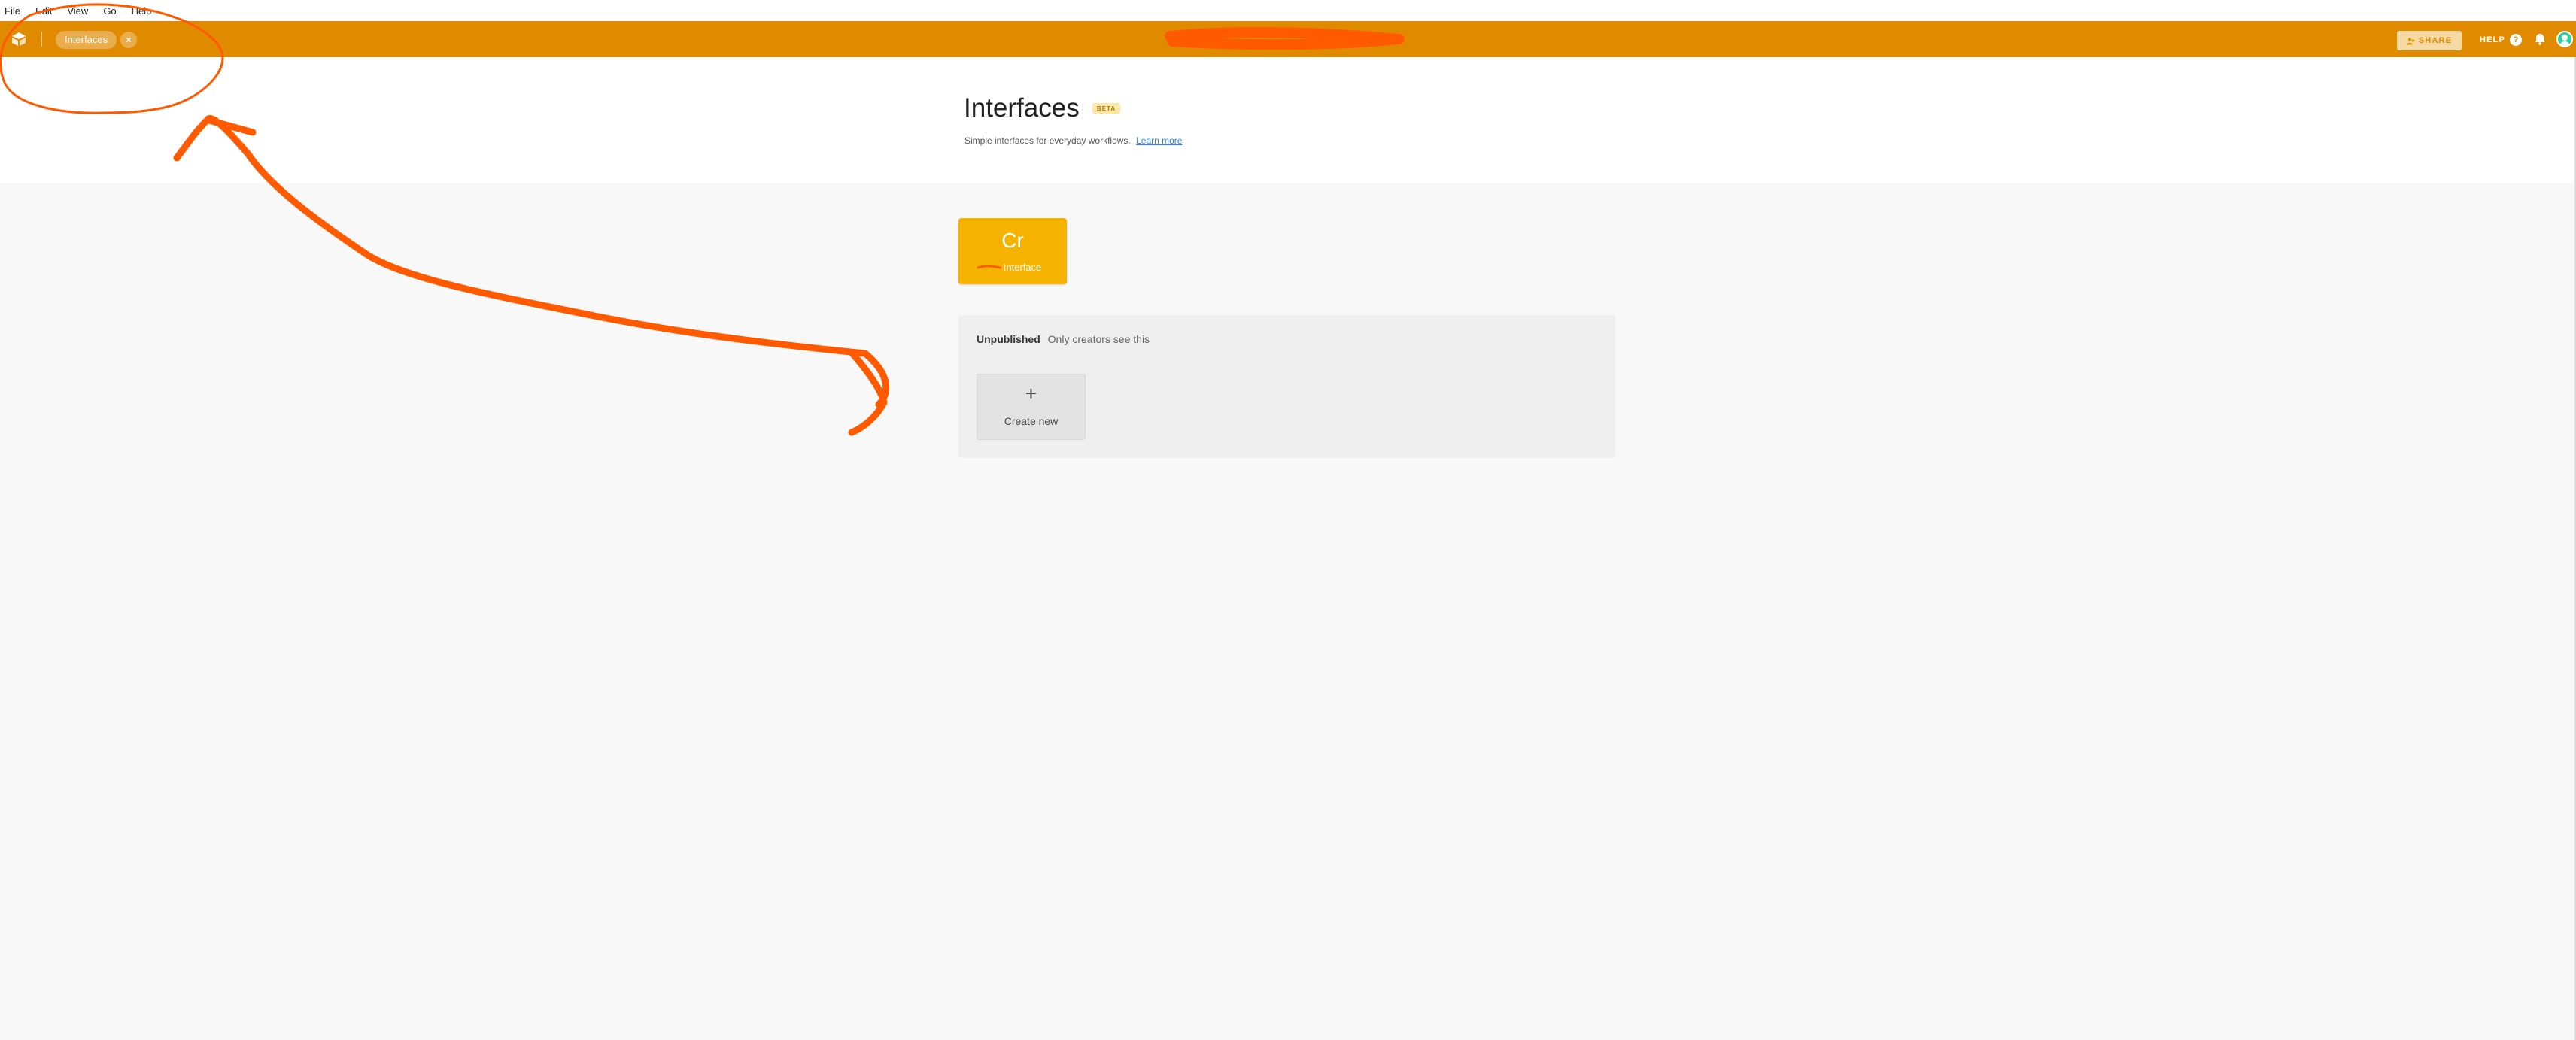  I want to click on interface-tile-name: Interface, so click(1023, 267).